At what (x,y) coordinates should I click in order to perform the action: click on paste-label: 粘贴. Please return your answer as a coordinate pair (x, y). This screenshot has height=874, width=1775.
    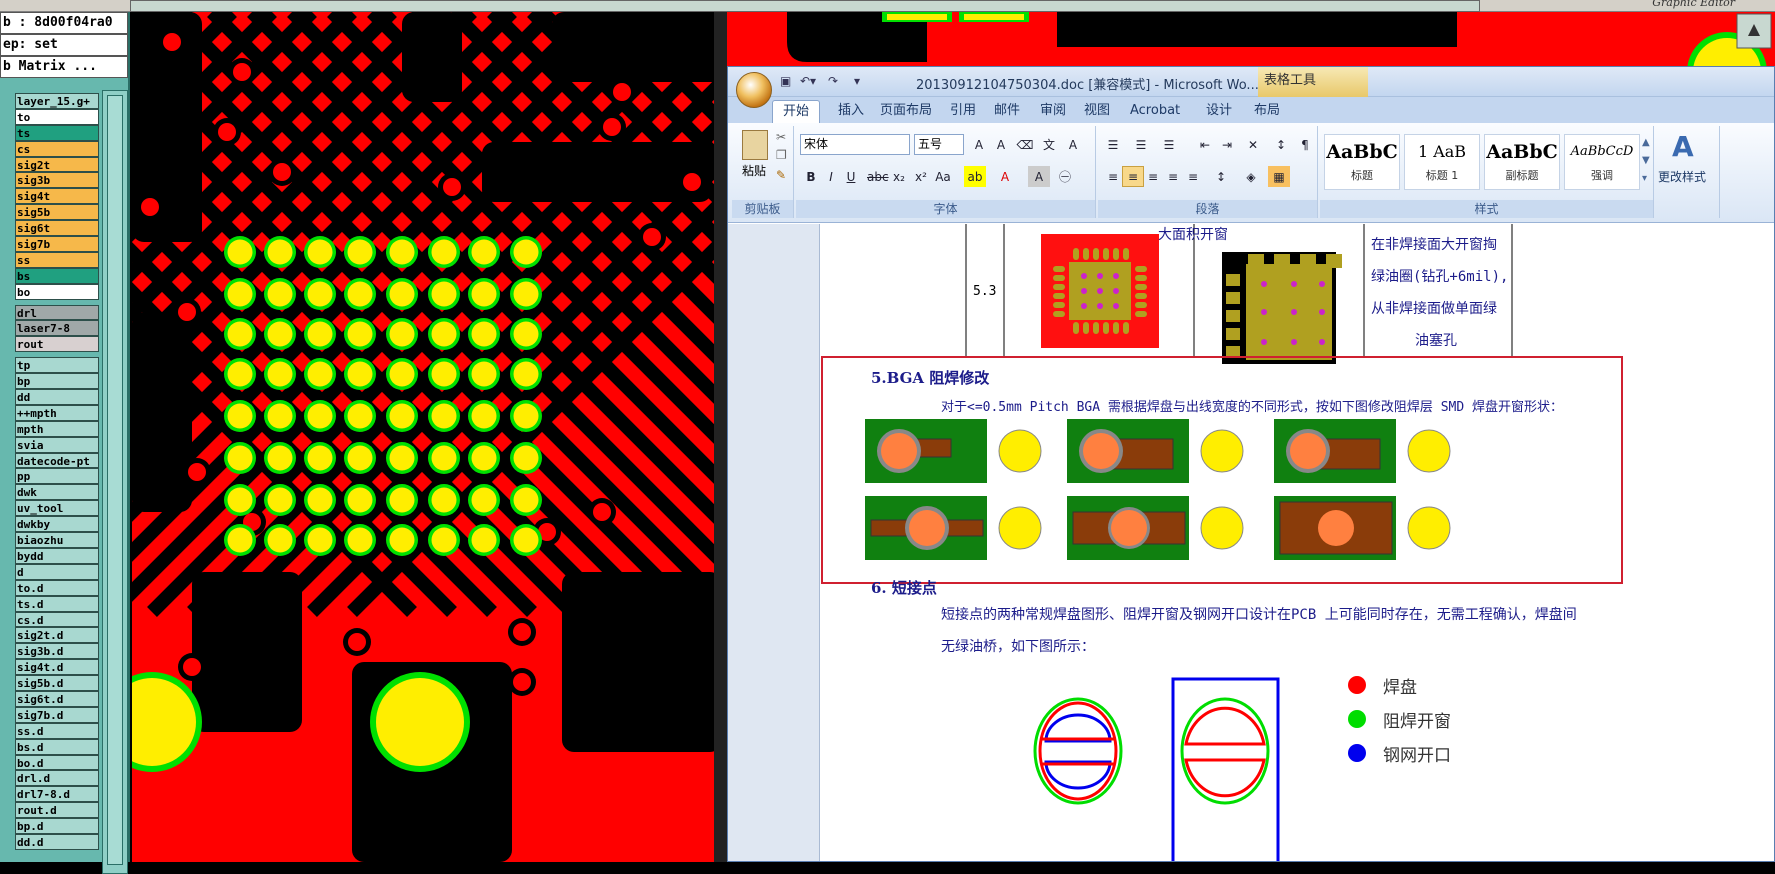
    Looking at the image, I should click on (754, 170).